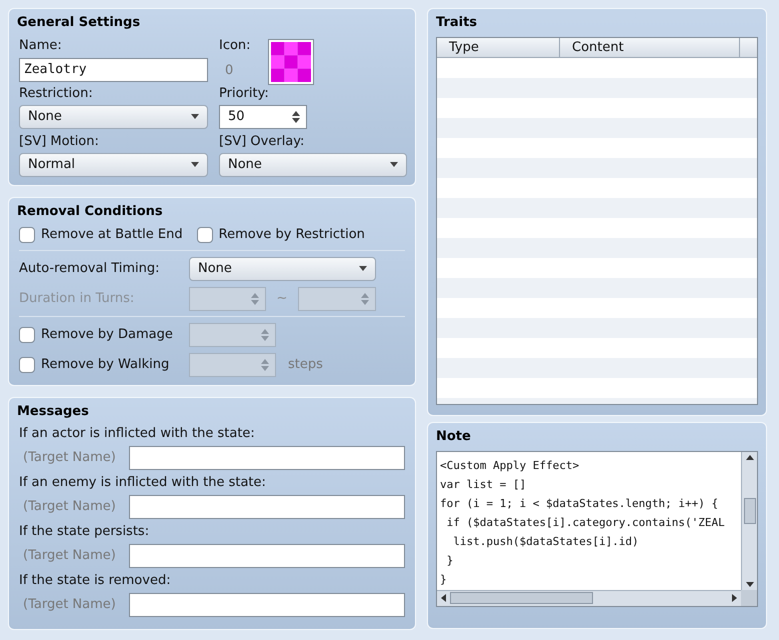  What do you see at coordinates (113, 164) in the screenshot?
I see `dropdown: Normal` at bounding box center [113, 164].